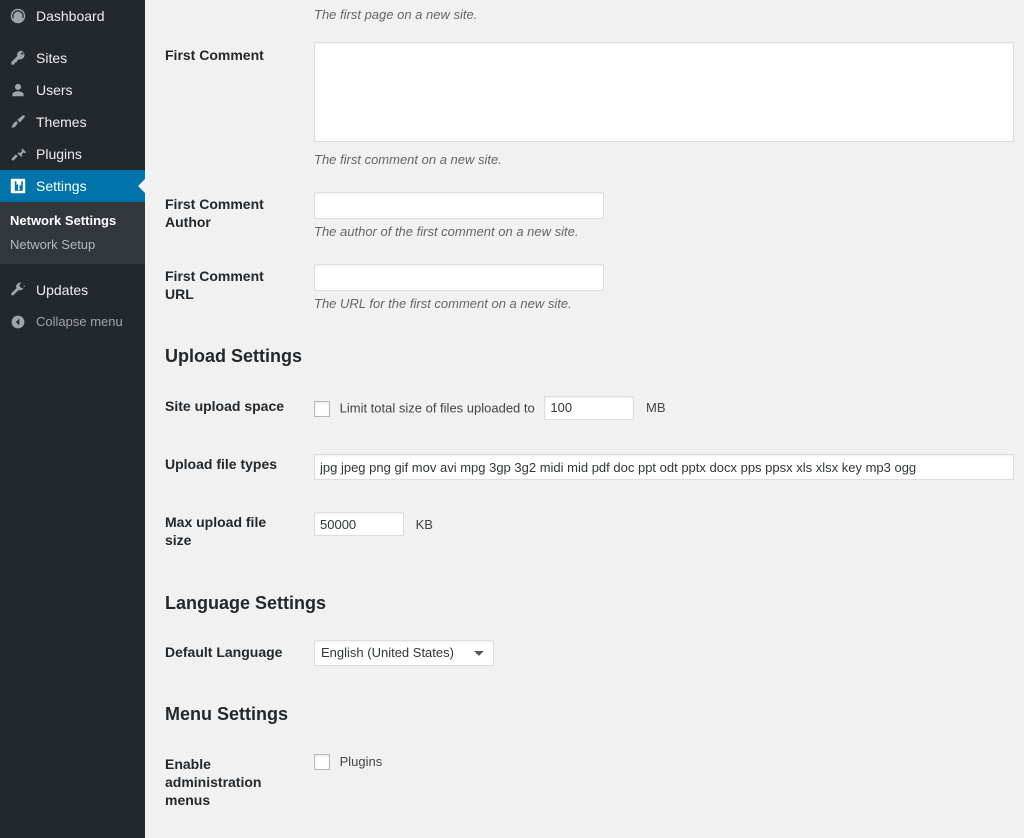 Image resolution: width=1024 pixels, height=838 pixels. I want to click on sidebar-item-label: Sites, so click(52, 58).